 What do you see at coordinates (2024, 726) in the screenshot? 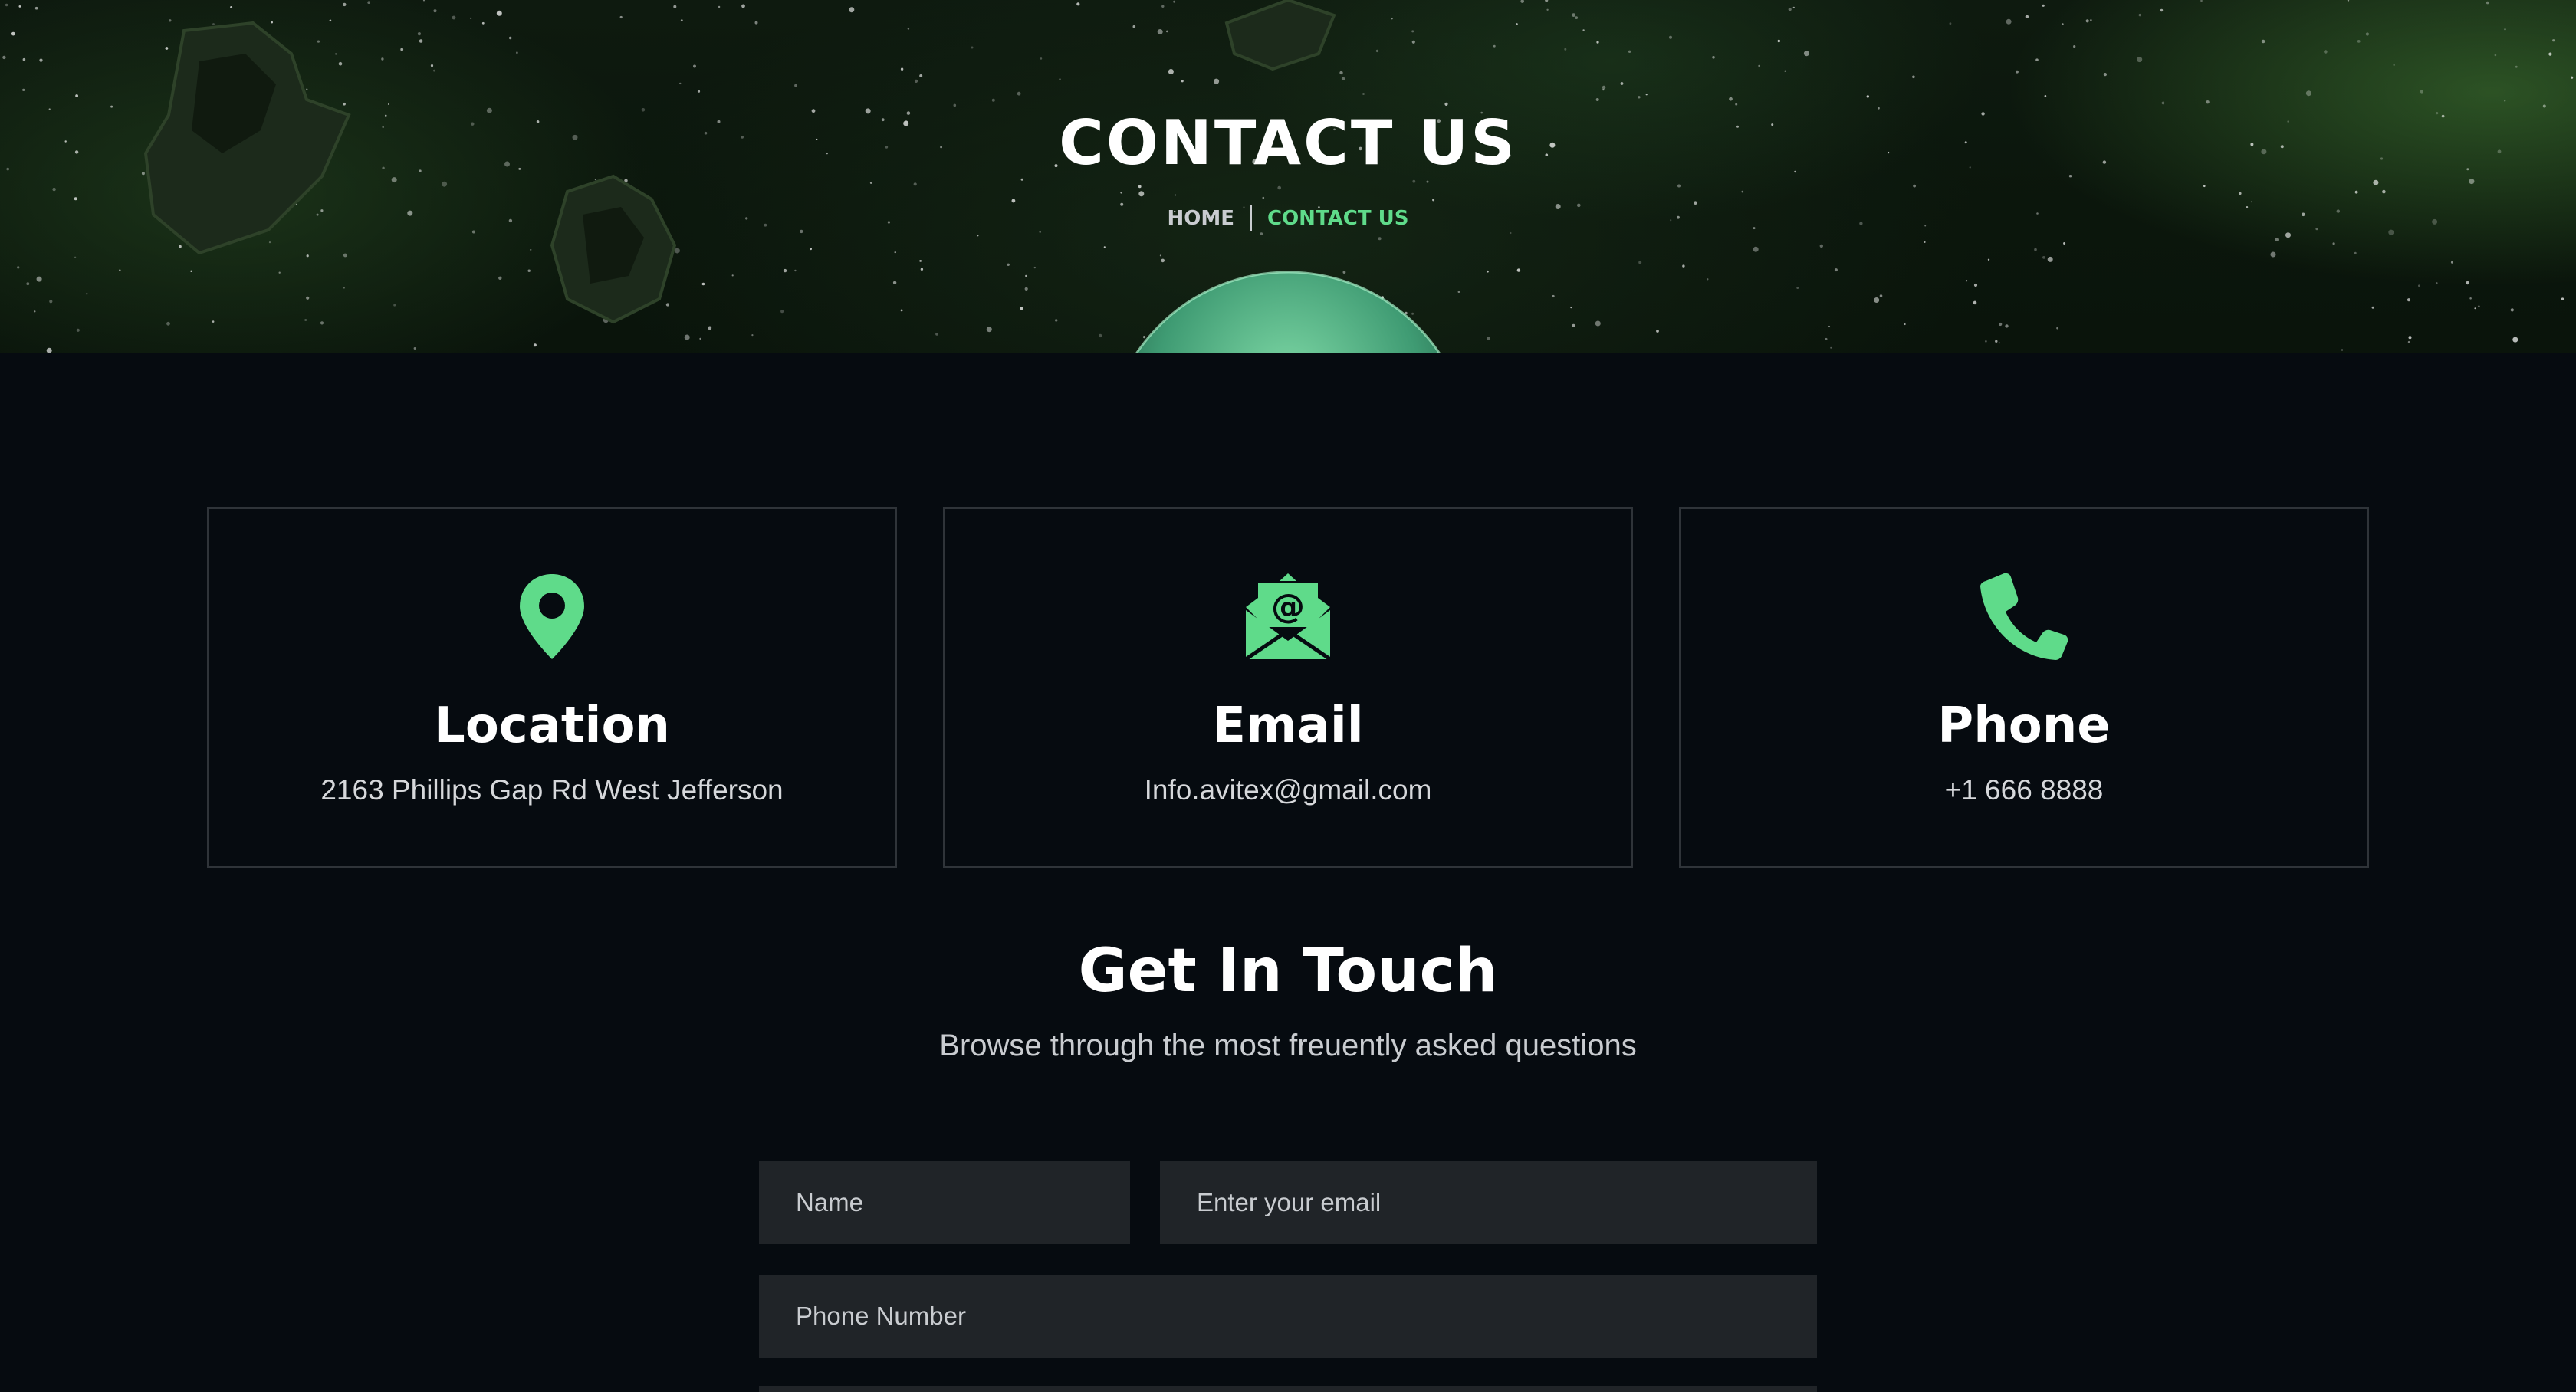
I see `phone-title: Phone` at bounding box center [2024, 726].